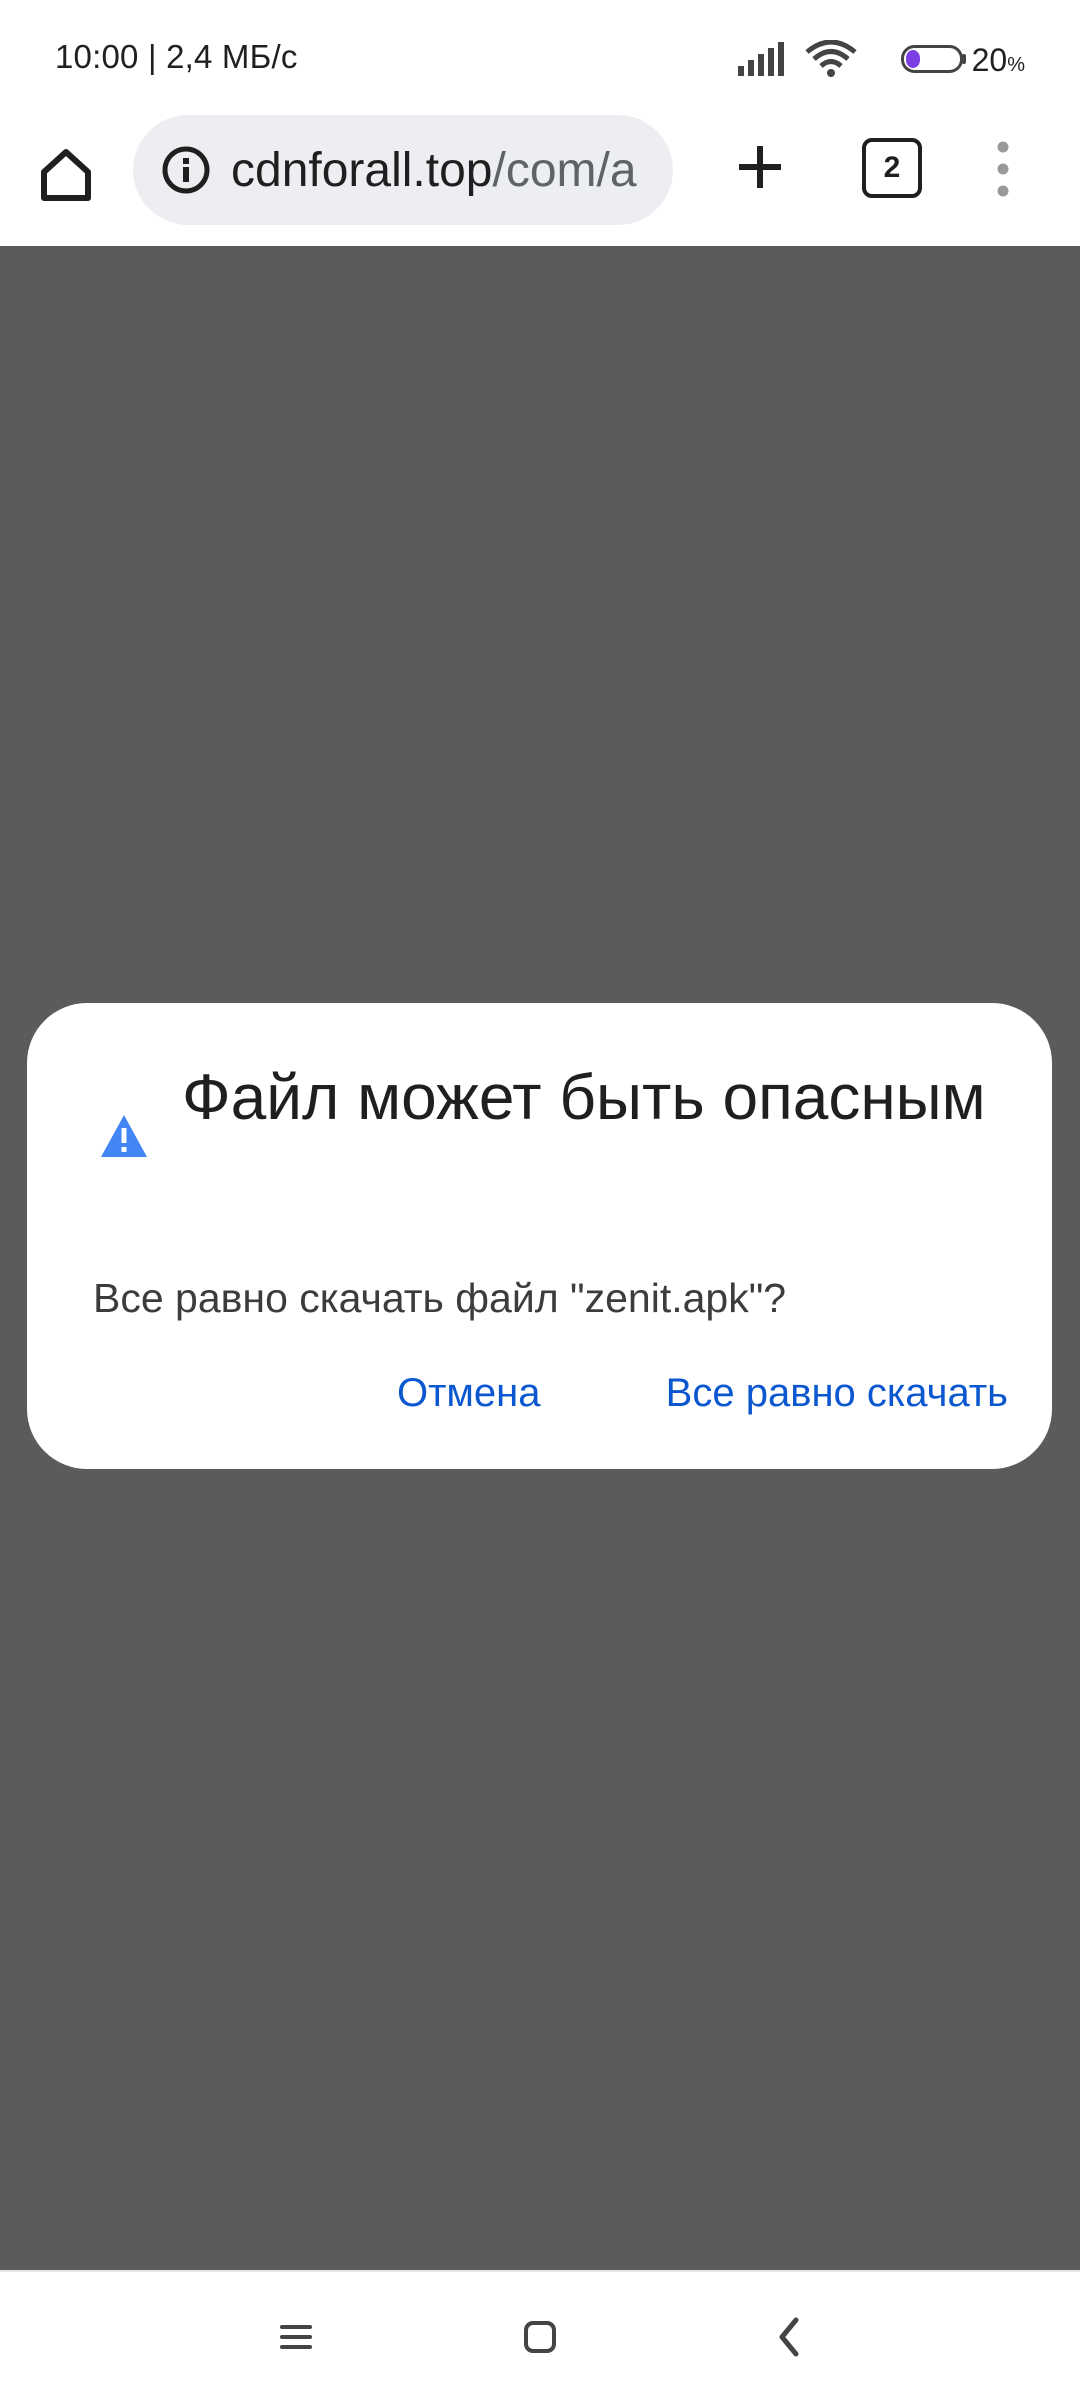  Describe the element at coordinates (933, 59) in the screenshot. I see `battery-icon` at that location.